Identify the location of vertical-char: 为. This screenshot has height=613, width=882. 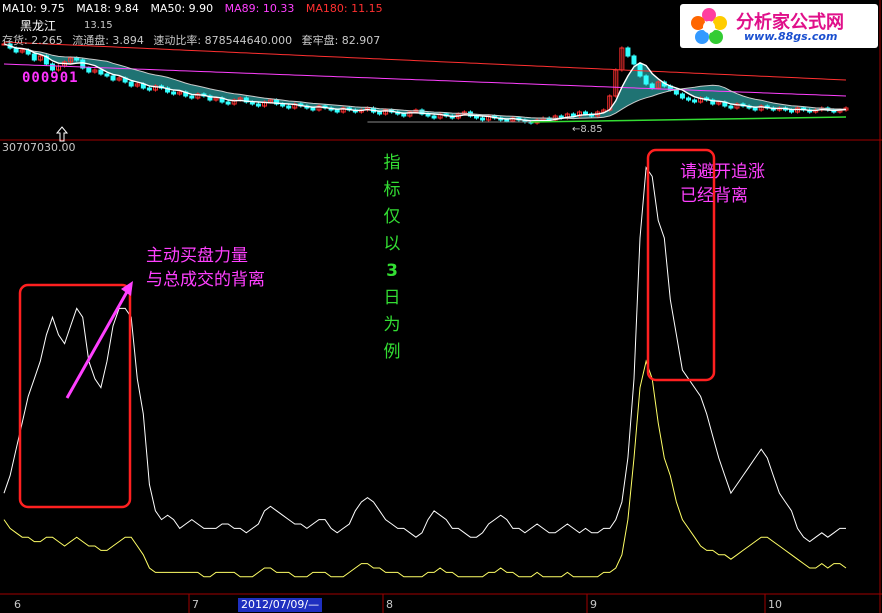
(392, 325).